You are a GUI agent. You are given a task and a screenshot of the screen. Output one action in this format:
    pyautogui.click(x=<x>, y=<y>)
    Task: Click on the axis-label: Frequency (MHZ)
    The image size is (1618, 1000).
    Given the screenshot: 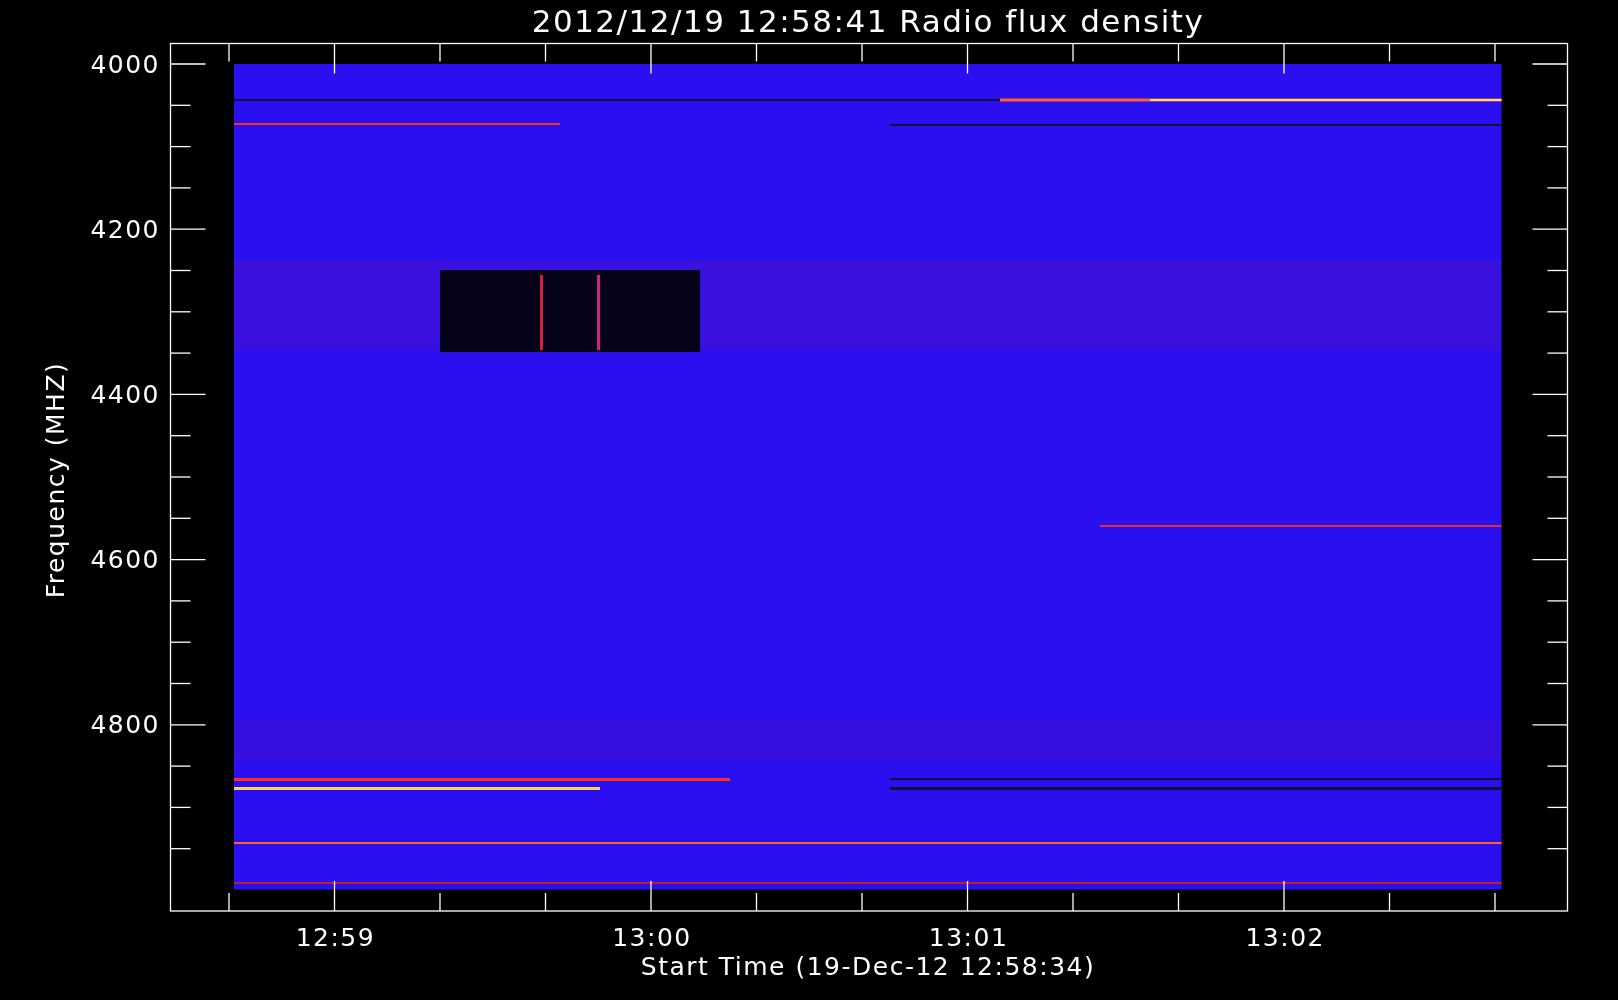 What is the action you would take?
    pyautogui.click(x=55, y=480)
    